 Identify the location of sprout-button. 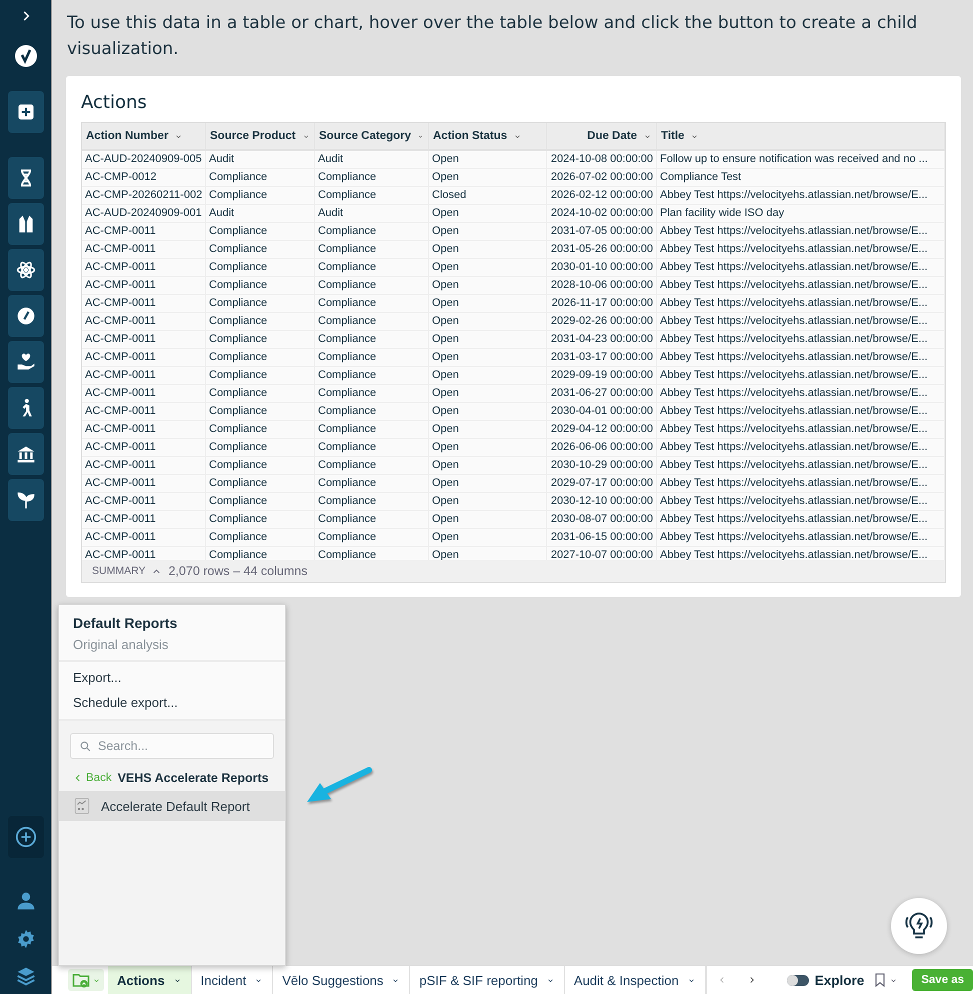
(26, 500).